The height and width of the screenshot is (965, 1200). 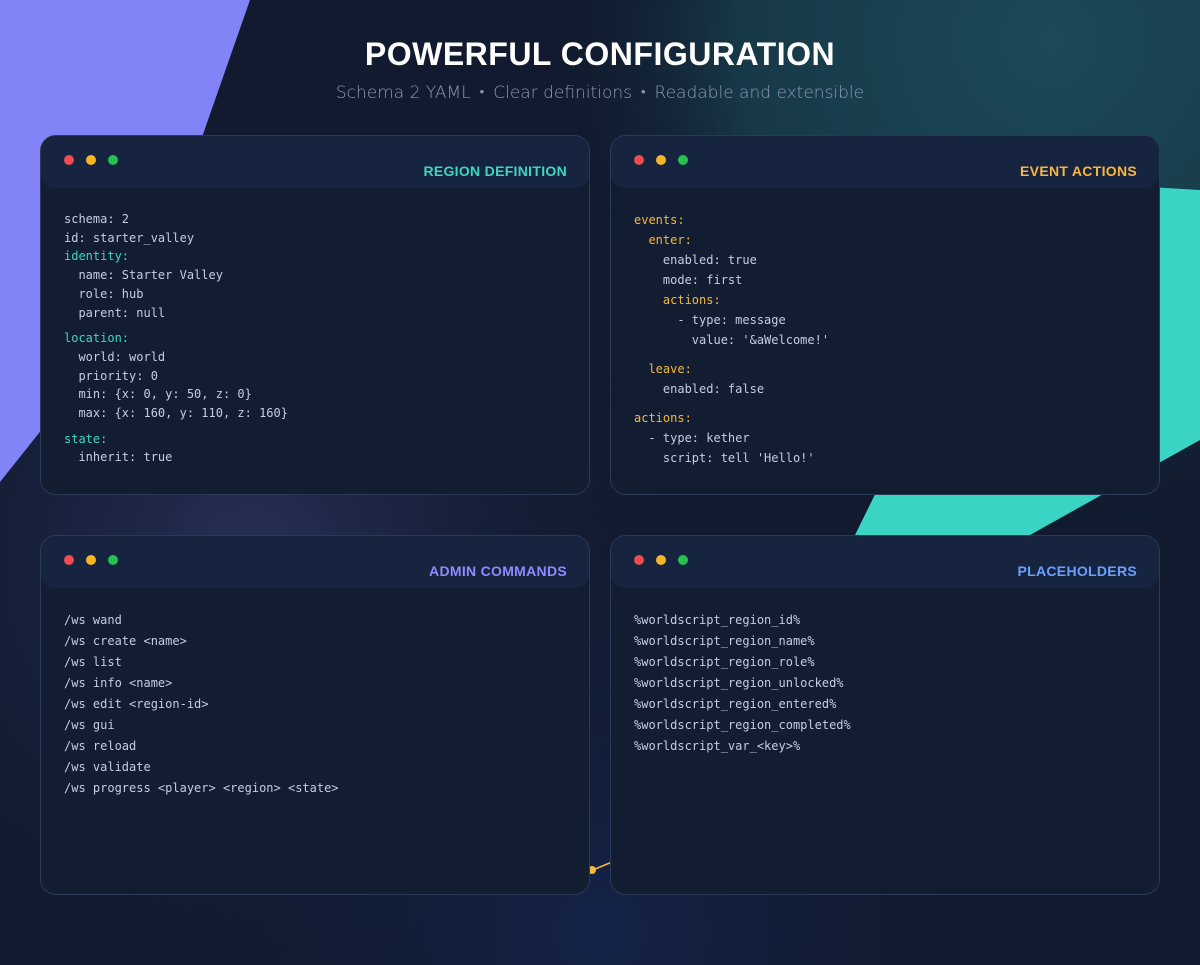 I want to click on code-line: role: hub, so click(x=104, y=293).